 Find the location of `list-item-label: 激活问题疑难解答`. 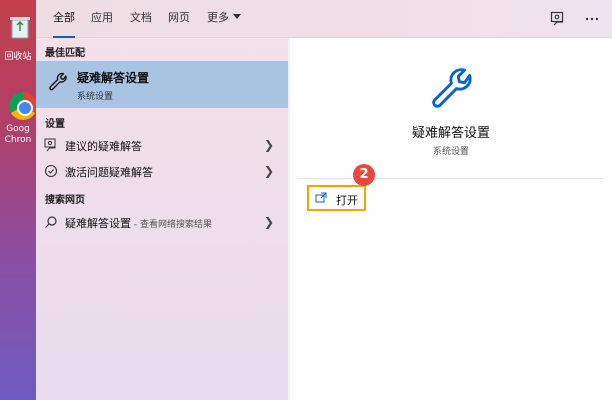

list-item-label: 激活问题疑难解答 is located at coordinates (109, 172).